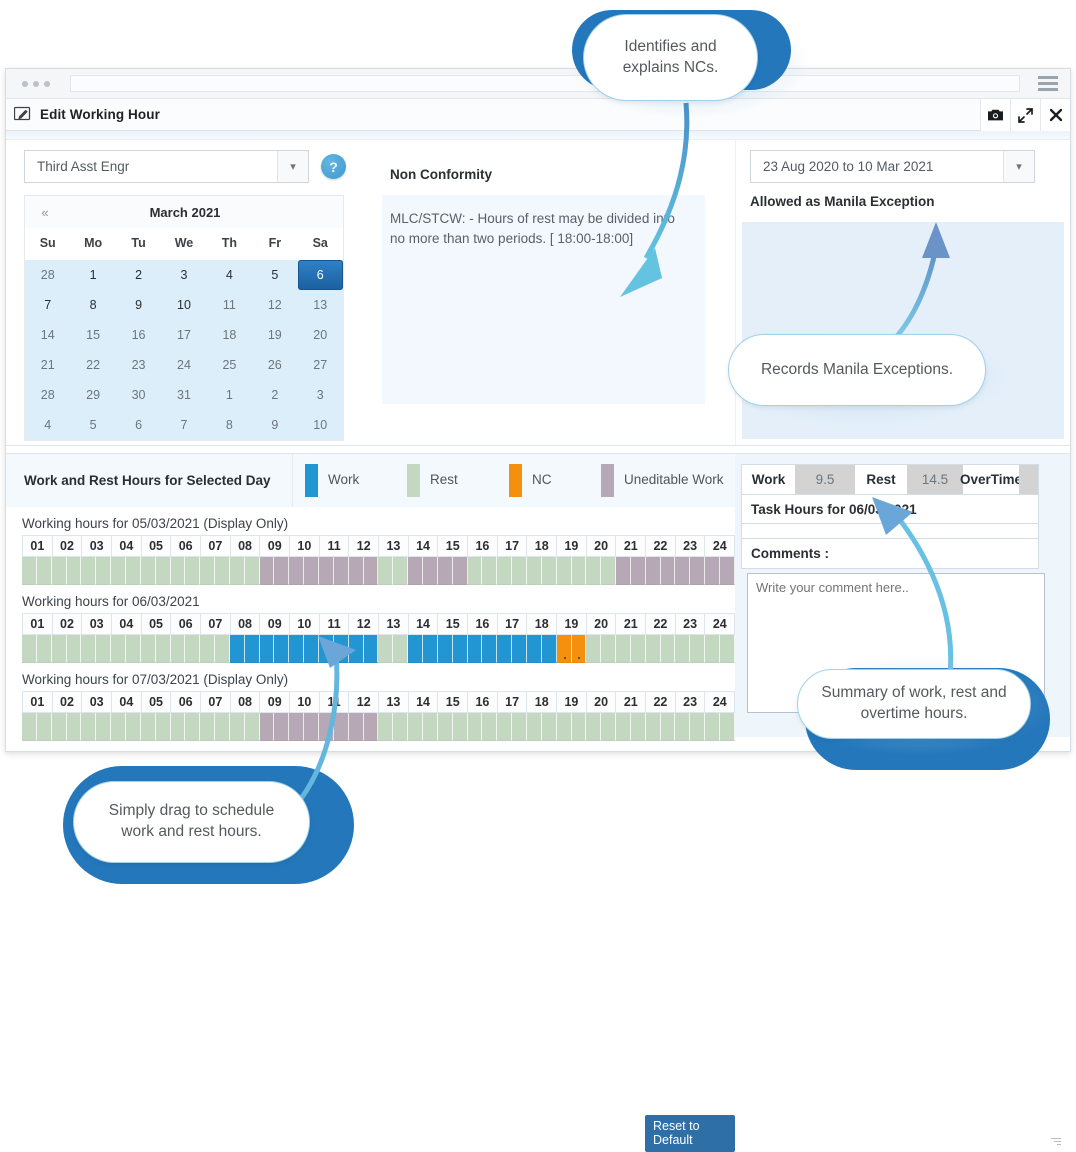 Image resolution: width=1076 pixels, height=1152 pixels. Describe the element at coordinates (690, 1133) in the screenshot. I see `reset-to-default-button: Reset to Default` at that location.